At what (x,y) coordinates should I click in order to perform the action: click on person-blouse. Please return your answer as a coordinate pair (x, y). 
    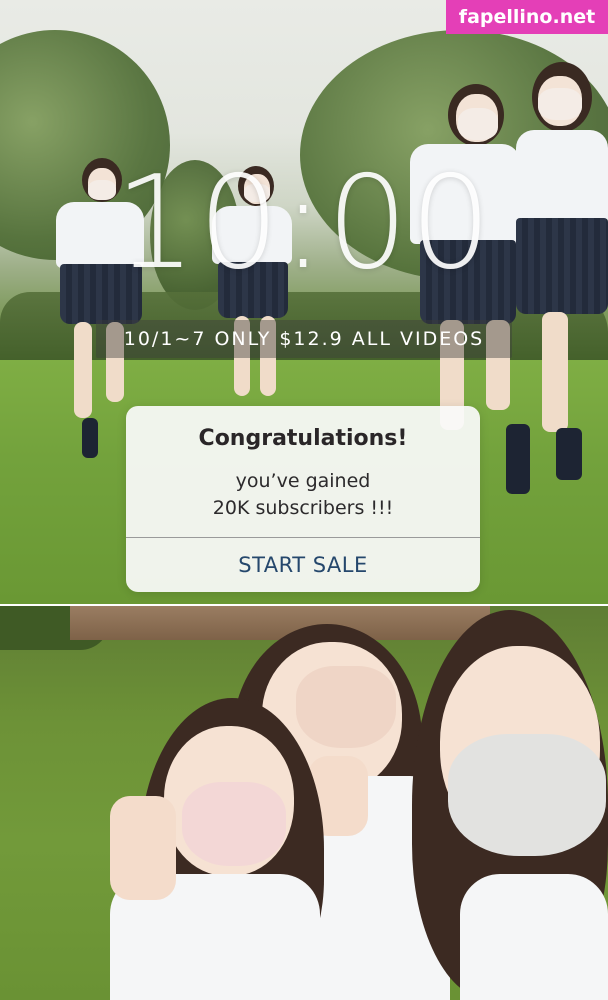
    Looking at the image, I should click on (534, 937).